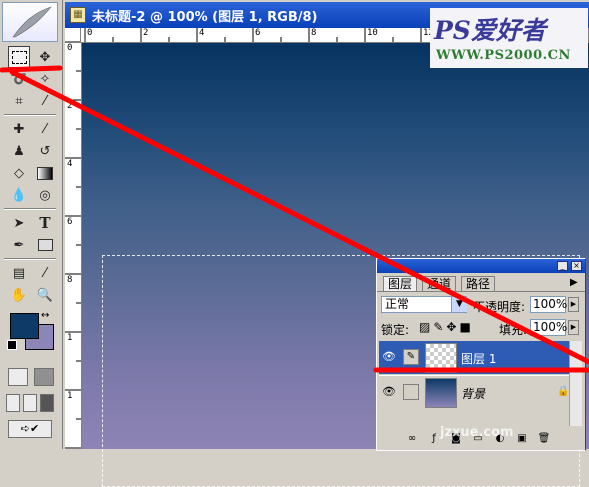  I want to click on shape-icon, so click(45, 245).